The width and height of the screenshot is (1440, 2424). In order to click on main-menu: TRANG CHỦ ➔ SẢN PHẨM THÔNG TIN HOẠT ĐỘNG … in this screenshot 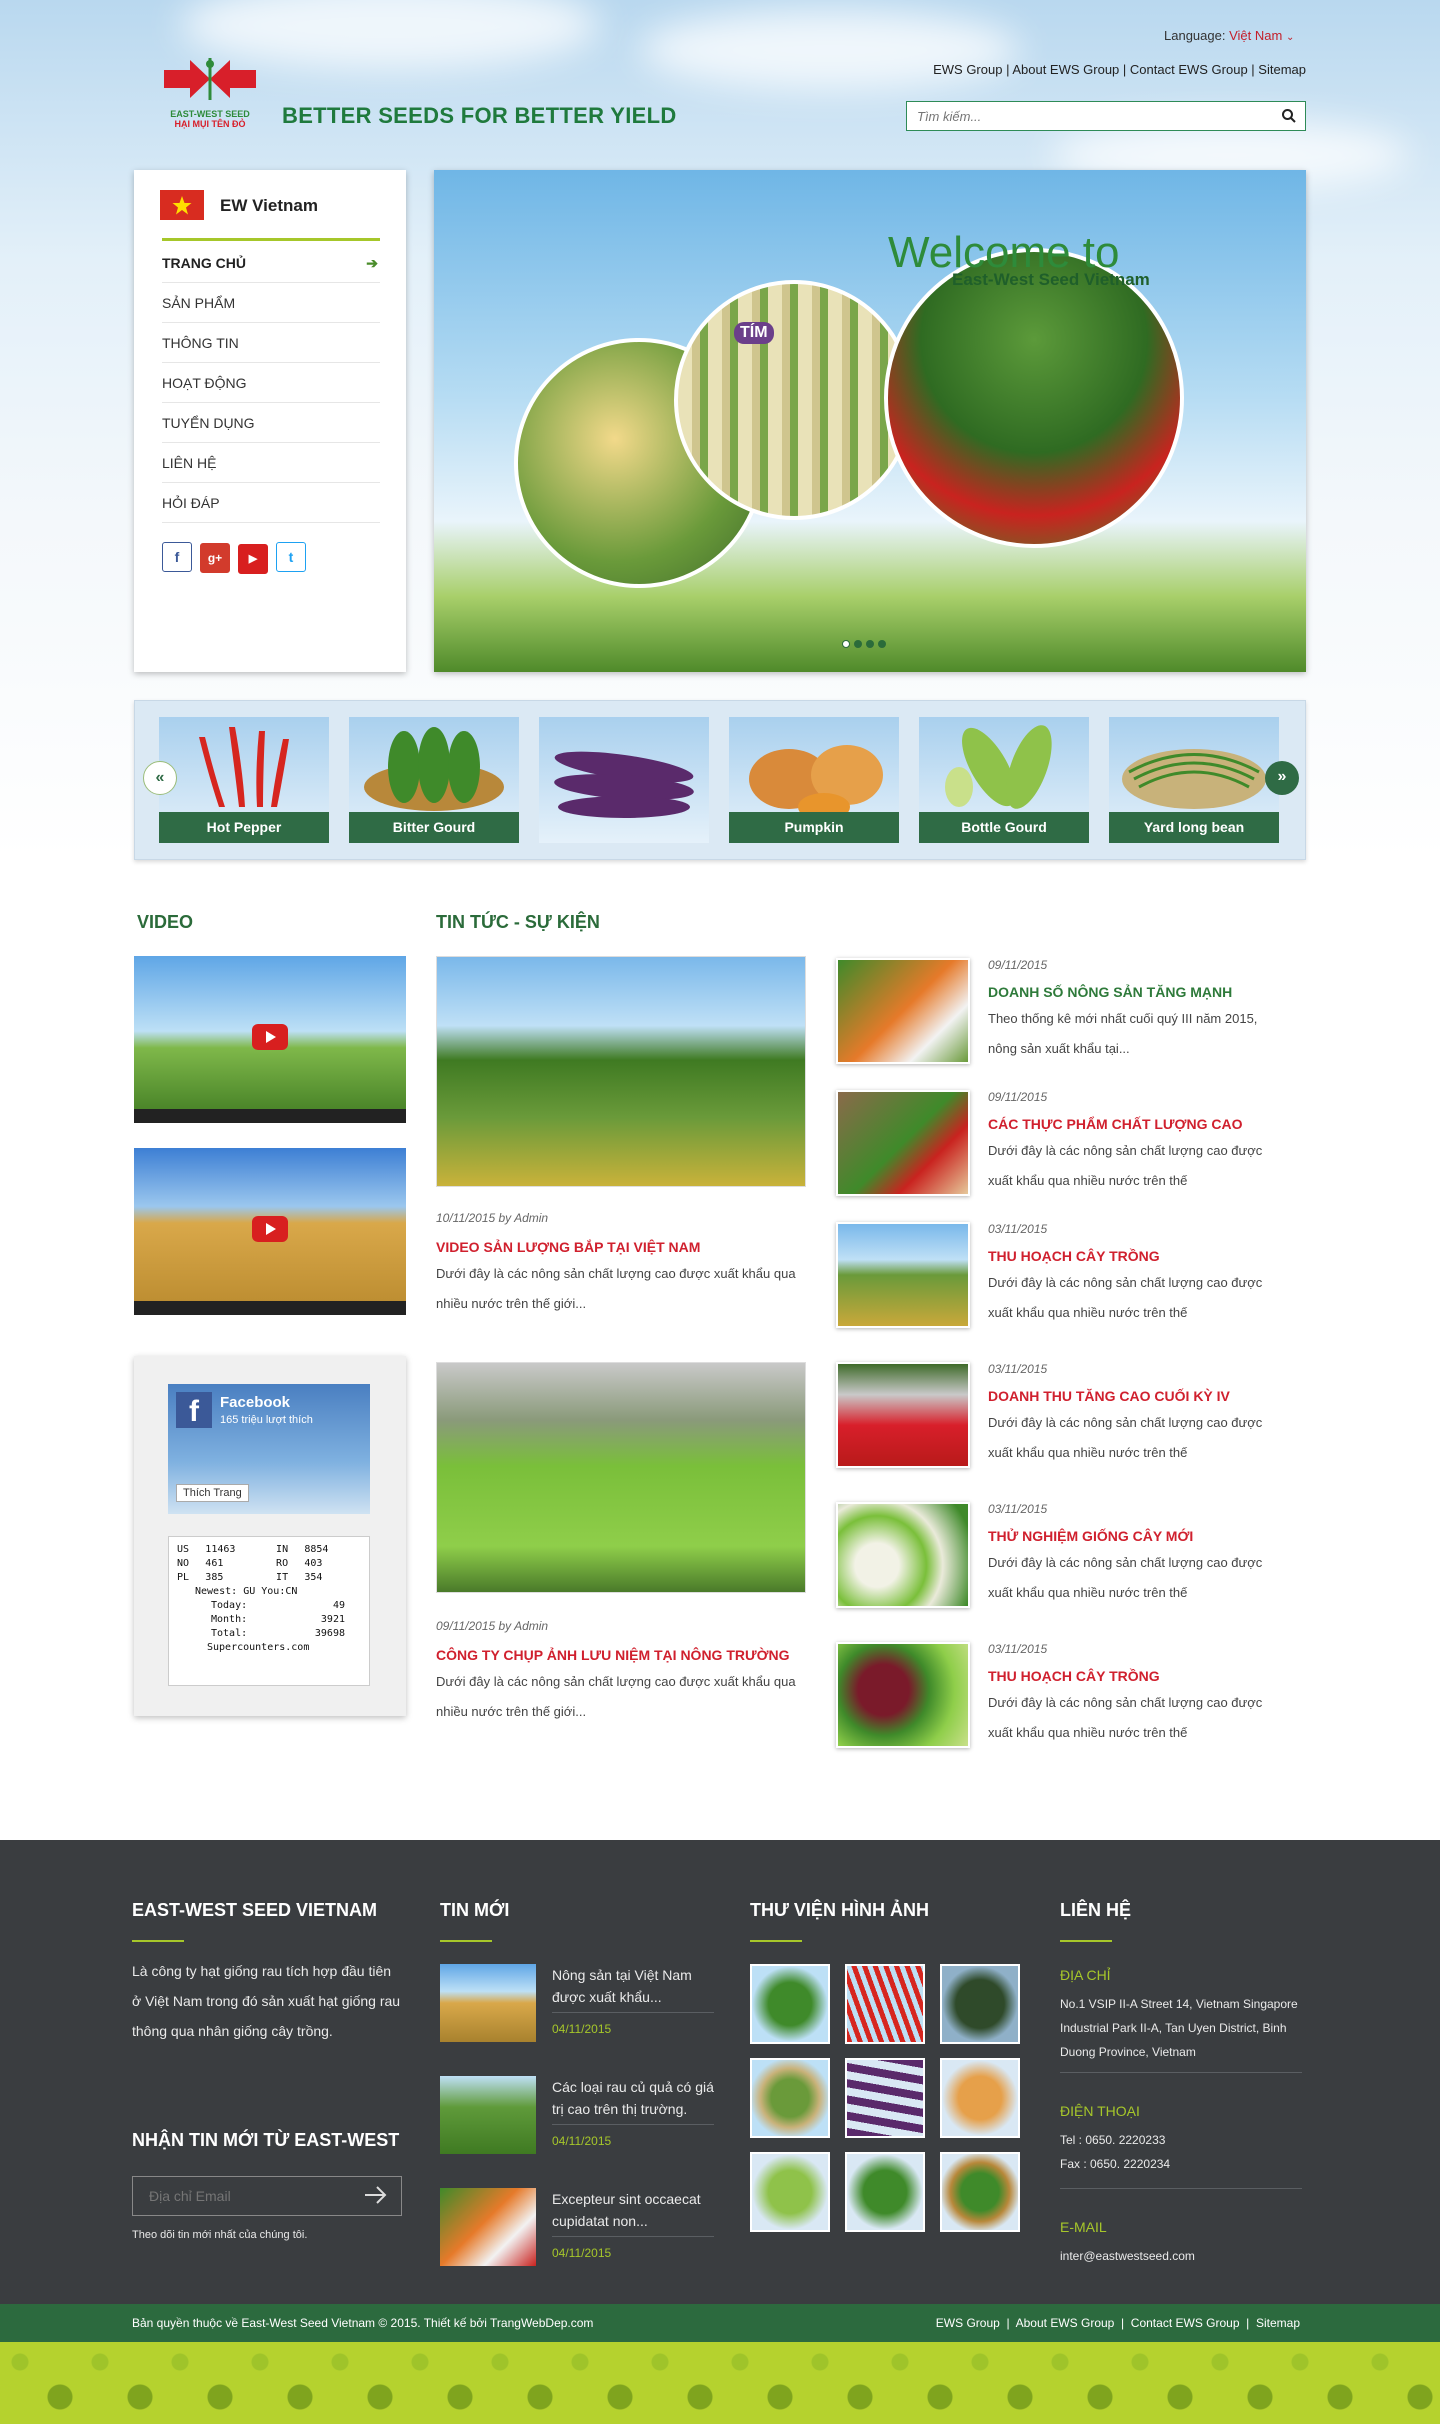, I will do `click(271, 383)`.